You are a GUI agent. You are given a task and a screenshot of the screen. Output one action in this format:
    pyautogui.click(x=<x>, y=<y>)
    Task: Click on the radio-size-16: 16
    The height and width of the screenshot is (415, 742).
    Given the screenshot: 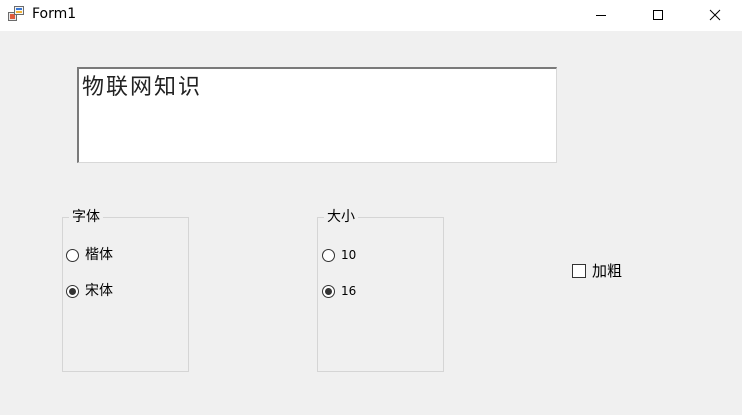 What is the action you would take?
    pyautogui.click(x=339, y=291)
    